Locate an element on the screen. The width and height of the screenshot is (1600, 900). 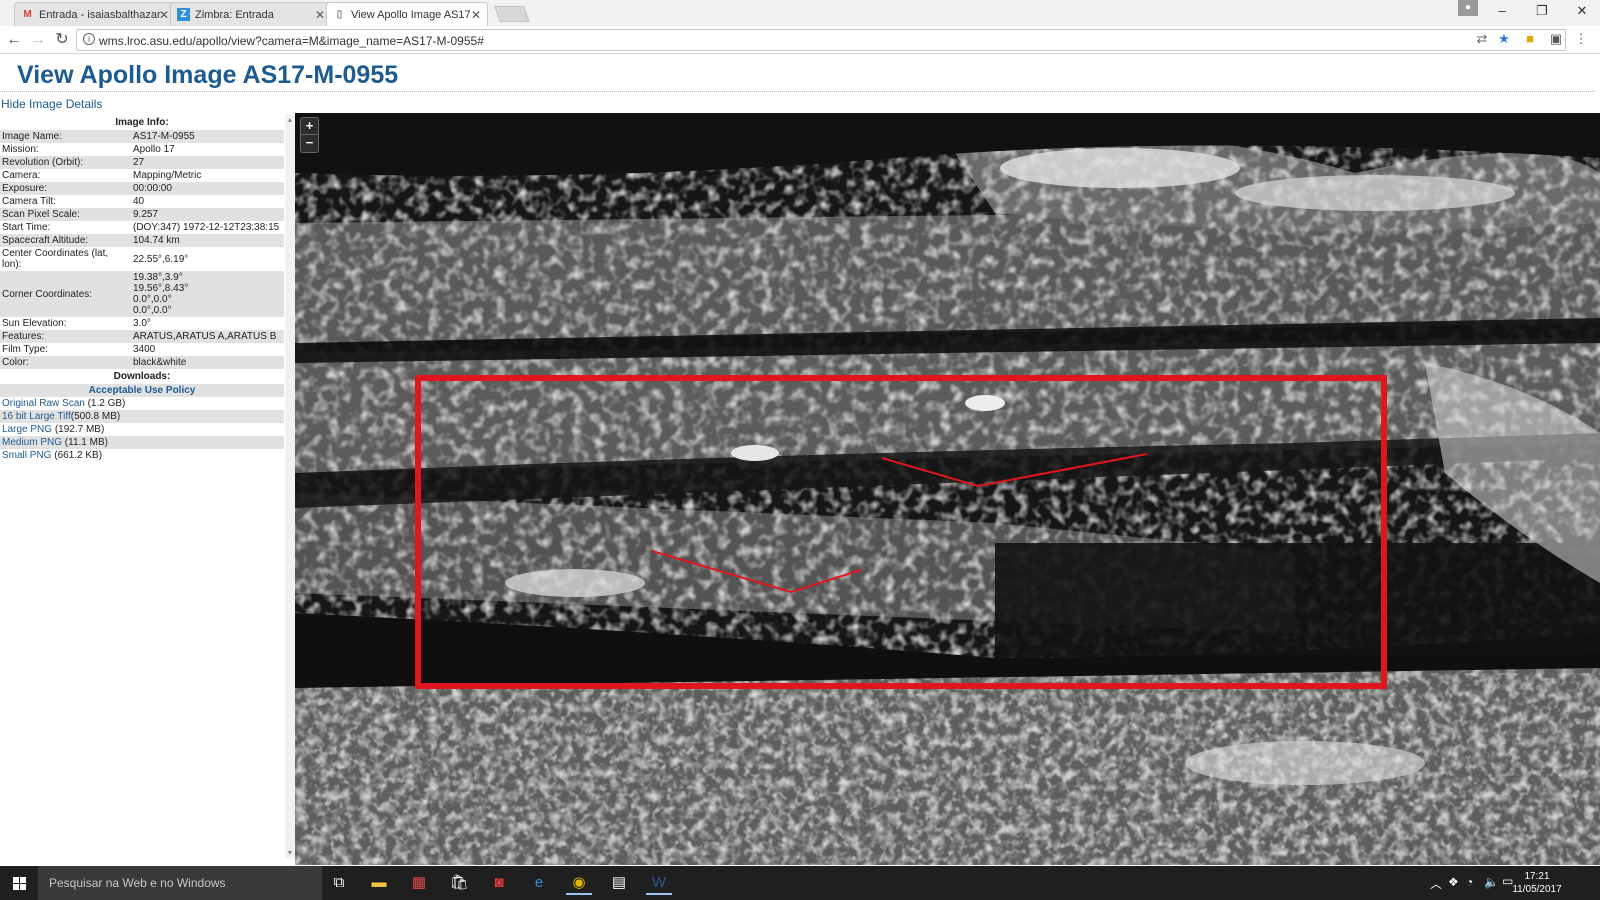
clock-date: 11/05/2017 is located at coordinates (1537, 889).